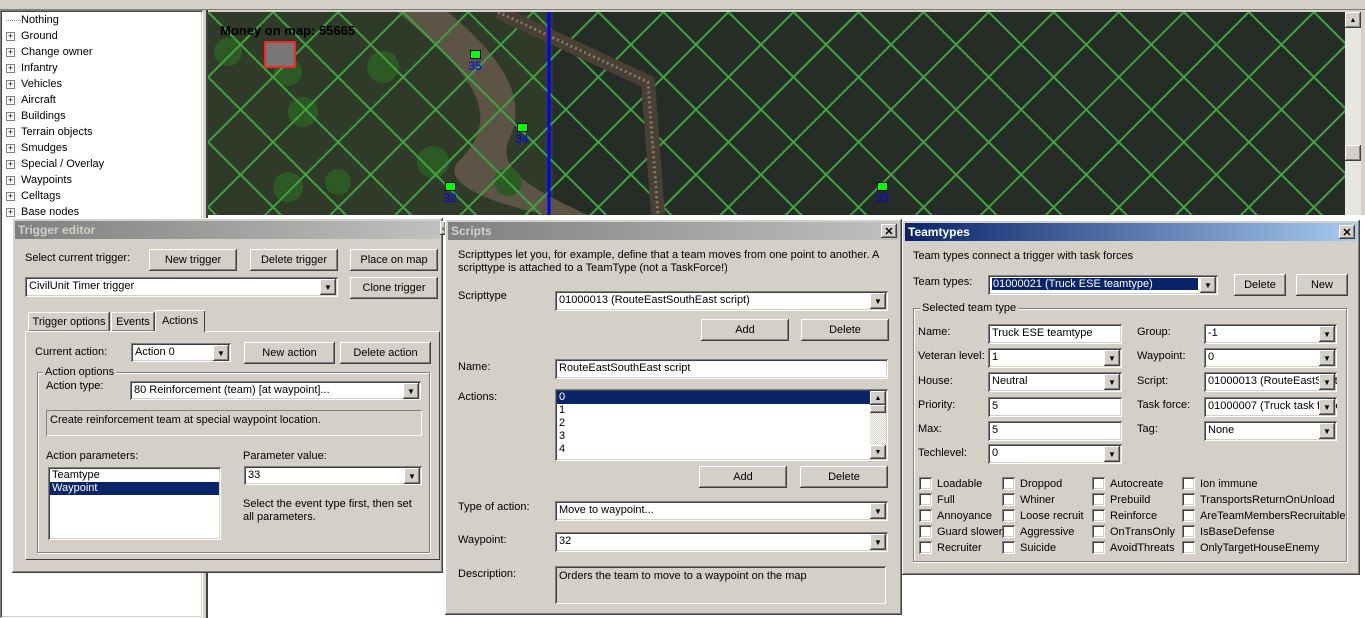 The height and width of the screenshot is (618, 1365). What do you see at coordinates (1055, 454) in the screenshot?
I see `techlevel-select: 0 ▼` at bounding box center [1055, 454].